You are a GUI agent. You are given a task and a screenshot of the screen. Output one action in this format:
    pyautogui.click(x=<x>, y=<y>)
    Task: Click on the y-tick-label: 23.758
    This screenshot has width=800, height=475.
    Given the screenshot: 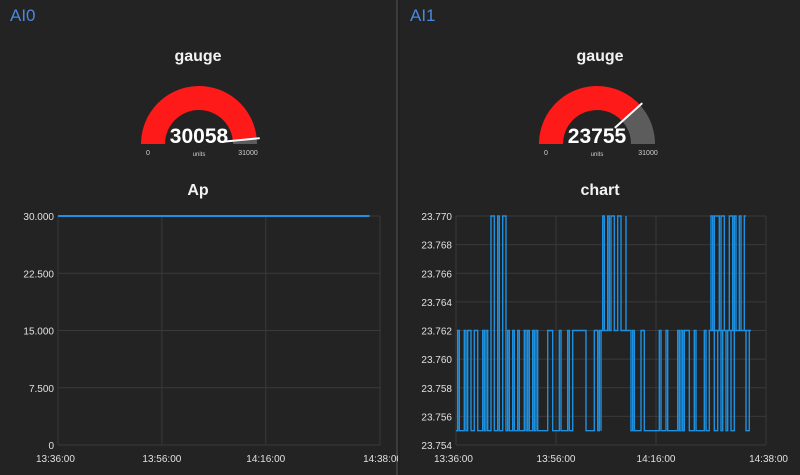 What is the action you would take?
    pyautogui.click(x=436, y=389)
    